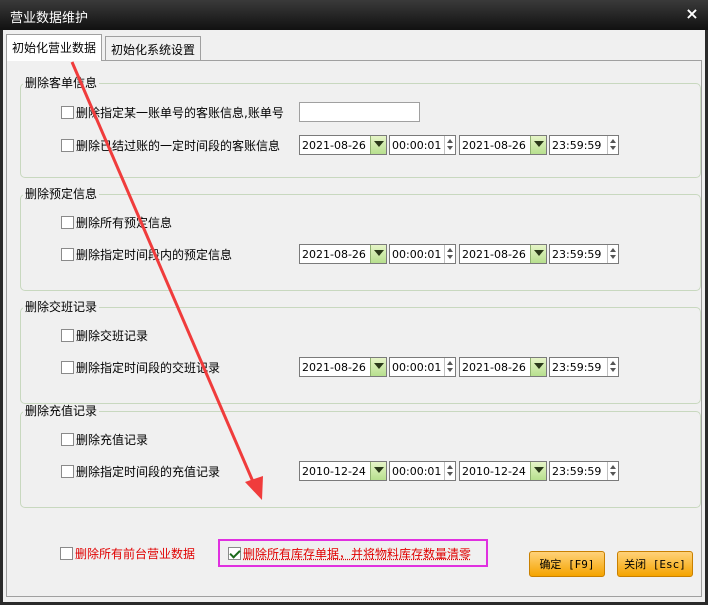 The height and width of the screenshot is (605, 708). Describe the element at coordinates (417, 471) in the screenshot. I see `recharge-start-time-value: 00:00:01` at that location.